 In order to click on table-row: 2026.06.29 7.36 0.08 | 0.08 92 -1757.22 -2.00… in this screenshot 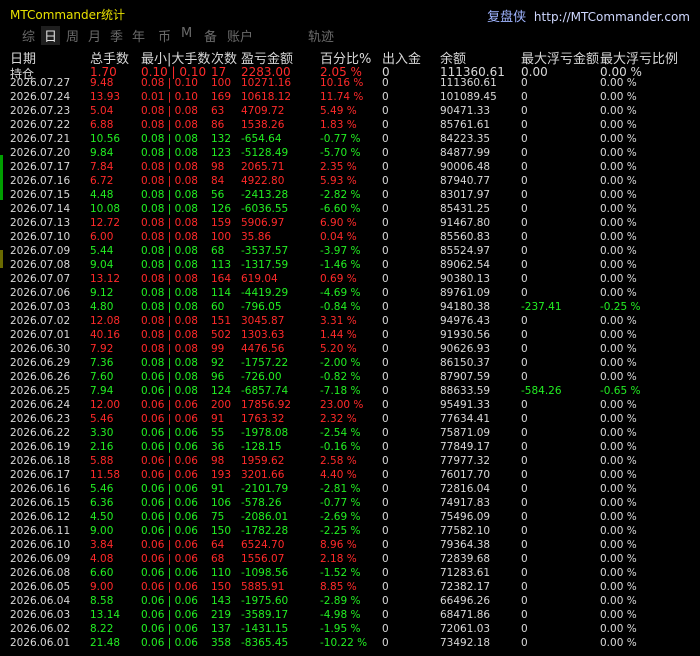, I will do `click(353, 364)`.